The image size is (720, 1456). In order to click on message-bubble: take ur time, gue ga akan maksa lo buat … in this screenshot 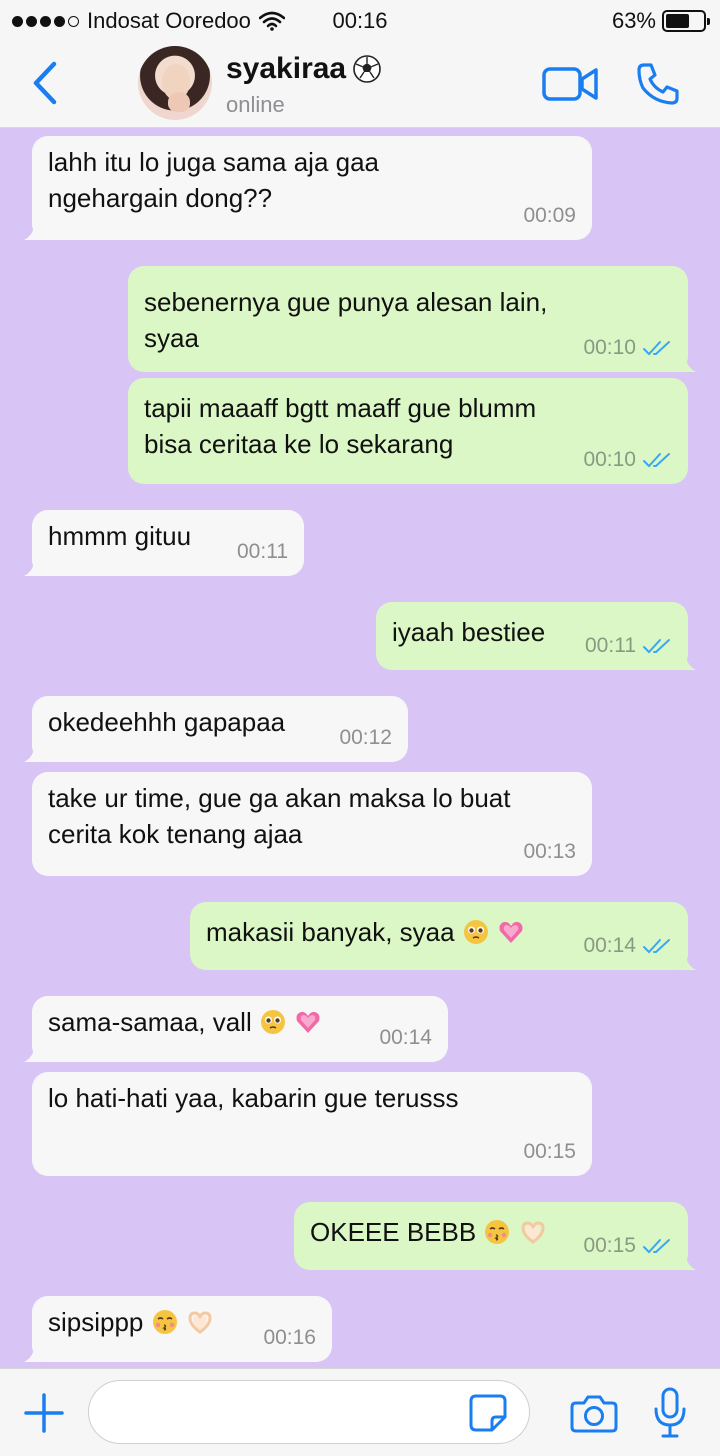, I will do `click(312, 824)`.